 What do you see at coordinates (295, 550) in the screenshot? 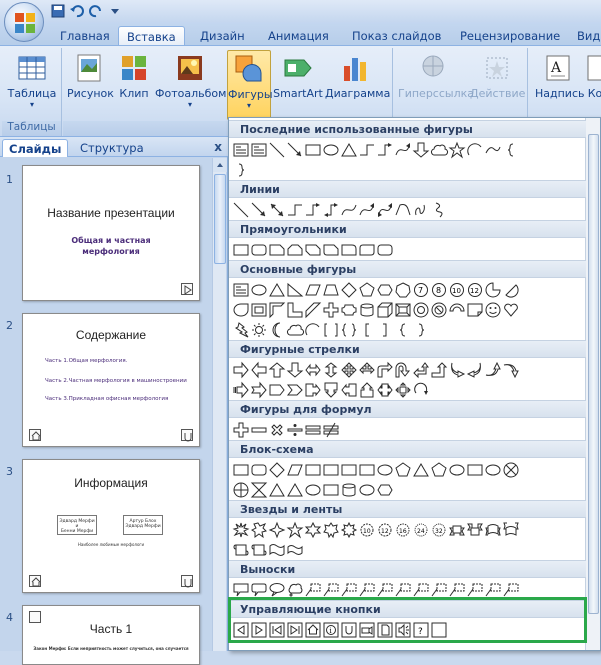
I see `dblwave-shape-icon` at bounding box center [295, 550].